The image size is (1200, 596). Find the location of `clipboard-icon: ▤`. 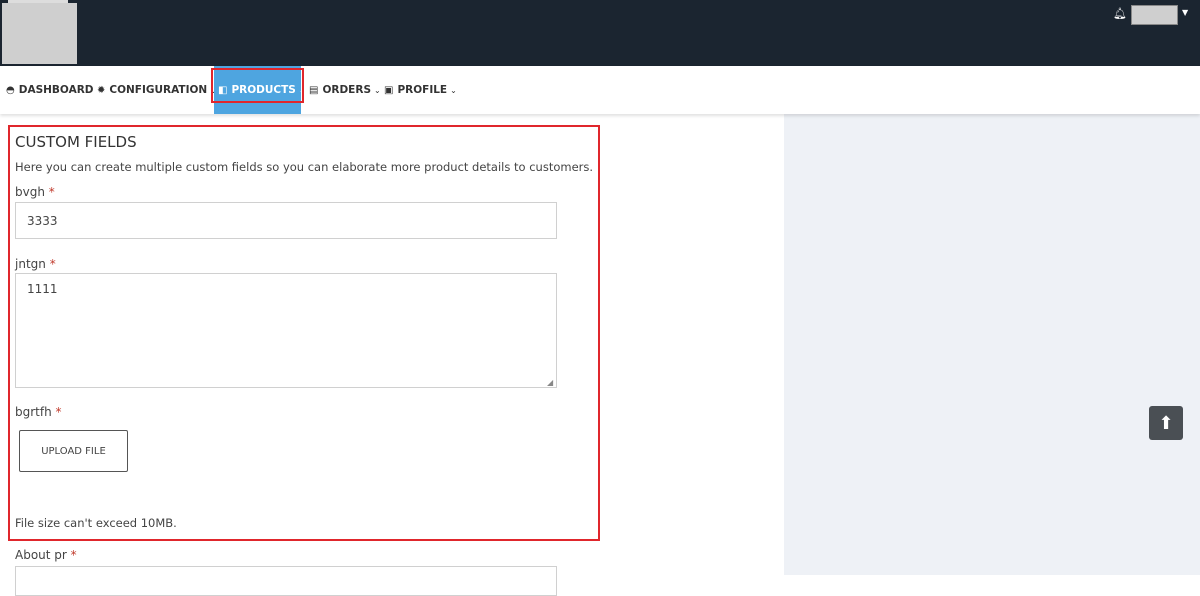

clipboard-icon: ▤ is located at coordinates (314, 90).